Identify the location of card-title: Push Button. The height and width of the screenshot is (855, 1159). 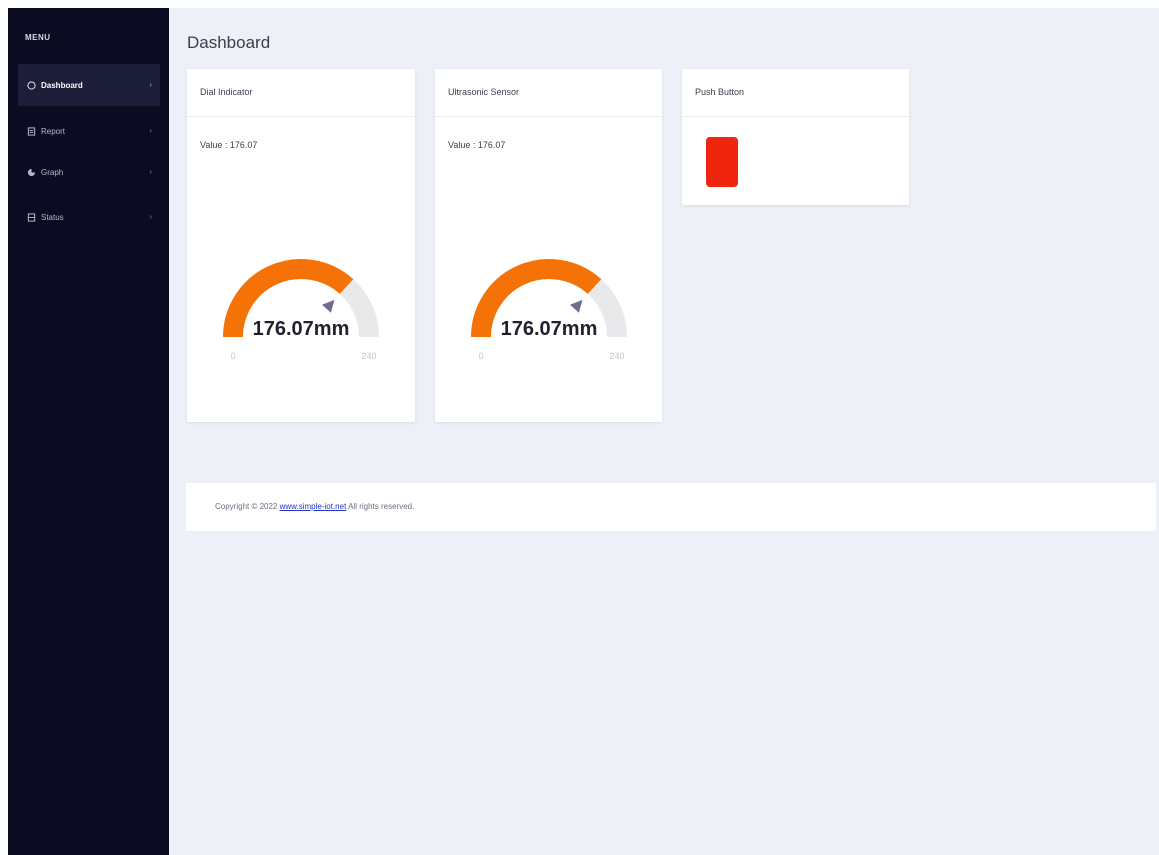
(795, 93).